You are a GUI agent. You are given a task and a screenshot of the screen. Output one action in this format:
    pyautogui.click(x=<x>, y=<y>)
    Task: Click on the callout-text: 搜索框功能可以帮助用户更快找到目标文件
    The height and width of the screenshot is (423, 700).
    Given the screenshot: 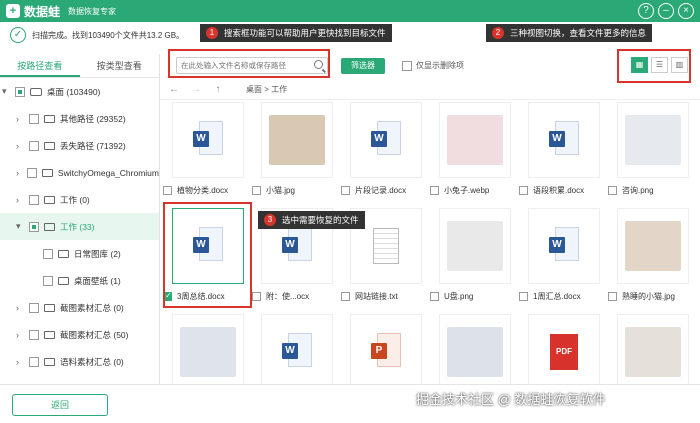 What is the action you would take?
    pyautogui.click(x=305, y=33)
    